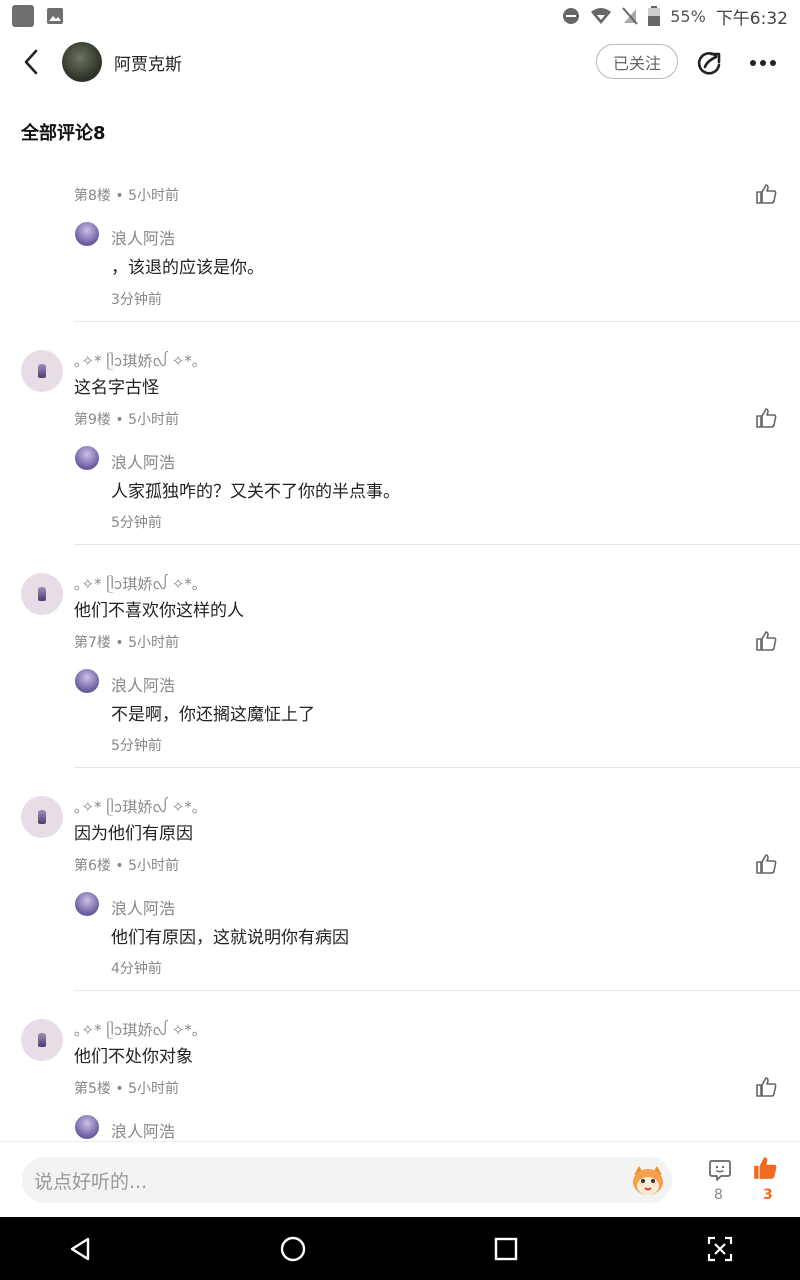 The width and height of the screenshot is (800, 1280). Describe the element at coordinates (709, 63) in the screenshot. I see `share-icon` at that location.